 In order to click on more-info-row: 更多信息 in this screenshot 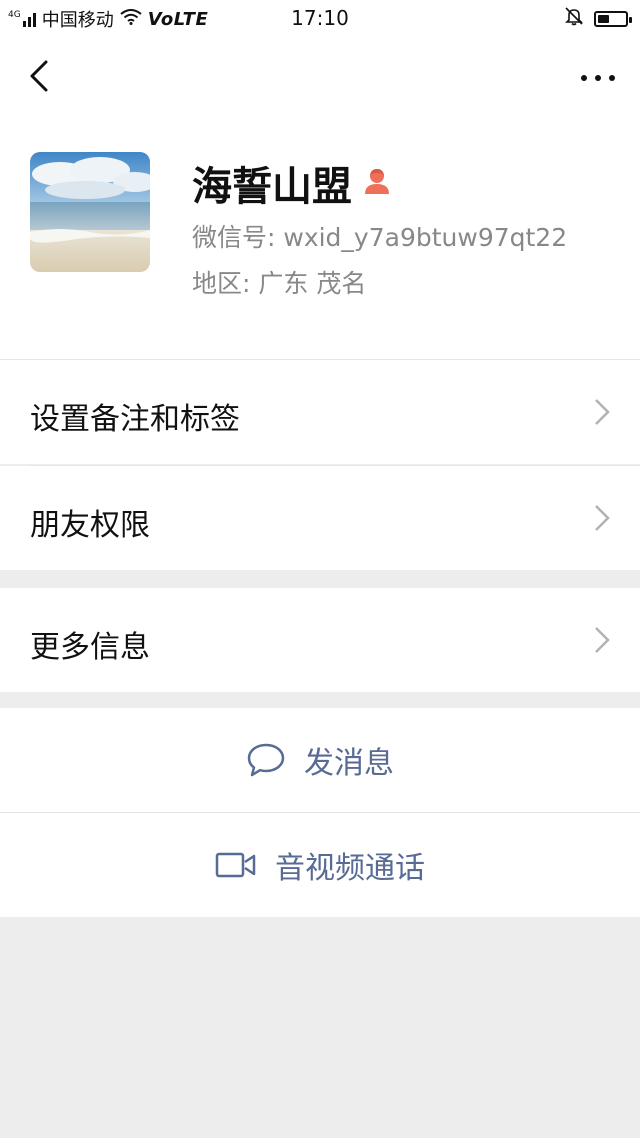, I will do `click(320, 640)`.